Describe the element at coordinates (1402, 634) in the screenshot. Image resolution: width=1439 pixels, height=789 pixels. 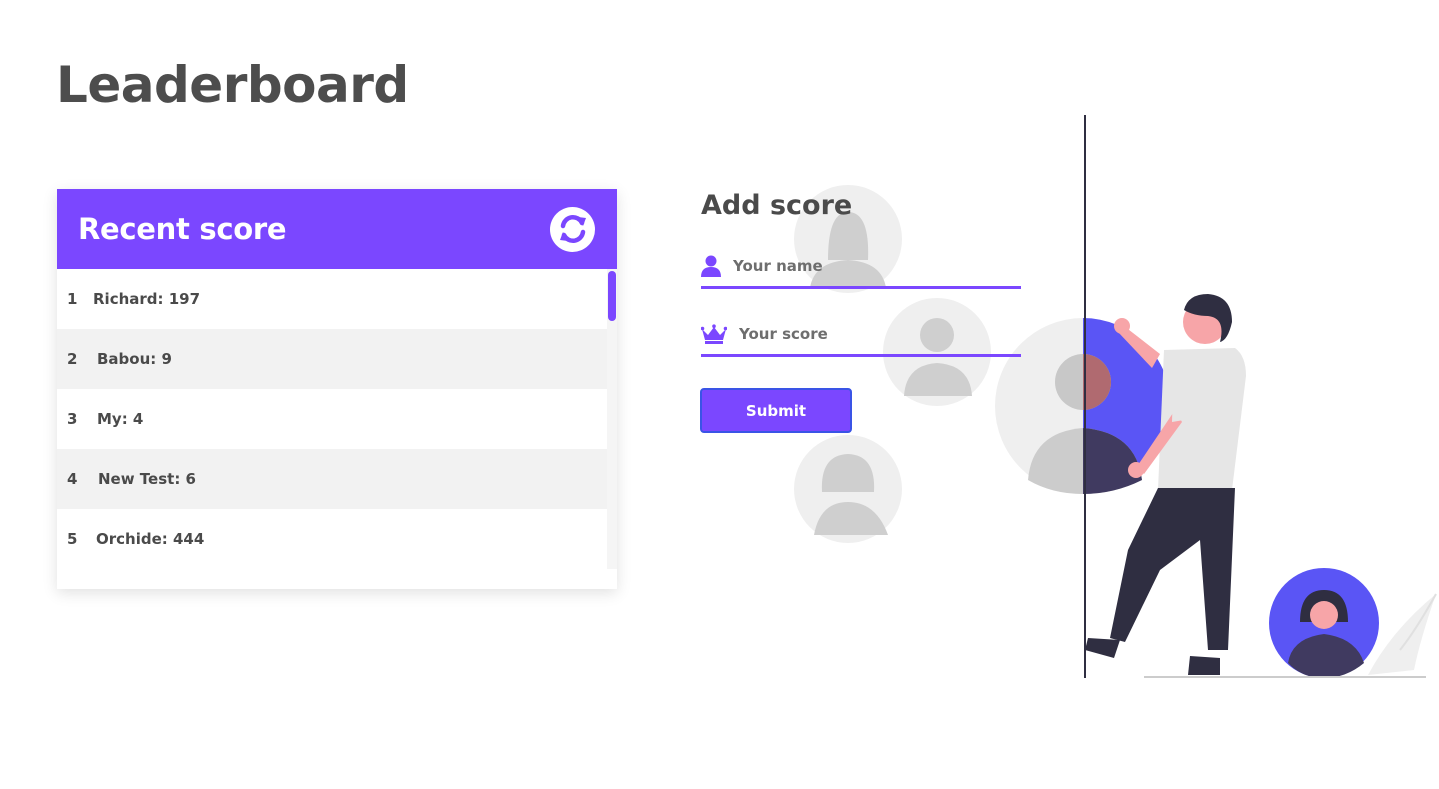
I see `leaf-icon` at that location.